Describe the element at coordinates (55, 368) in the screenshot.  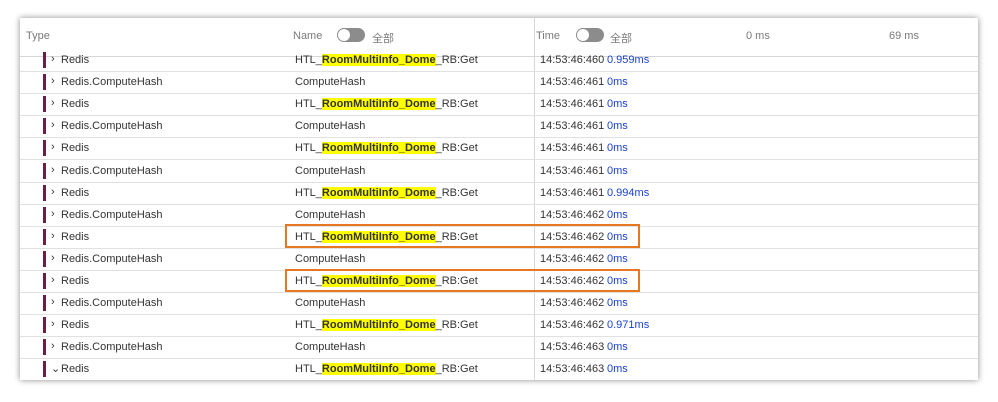
I see `chevron-down-icon: ⌄` at that location.